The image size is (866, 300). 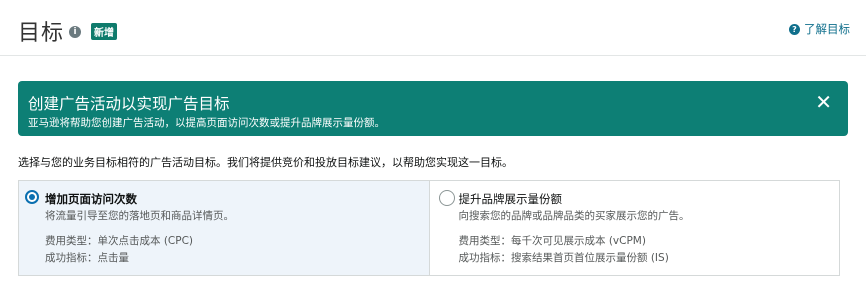 What do you see at coordinates (119, 241) in the screenshot?
I see `goal-cost-type: 费用类型：单次点击成本 (CPC)` at bounding box center [119, 241].